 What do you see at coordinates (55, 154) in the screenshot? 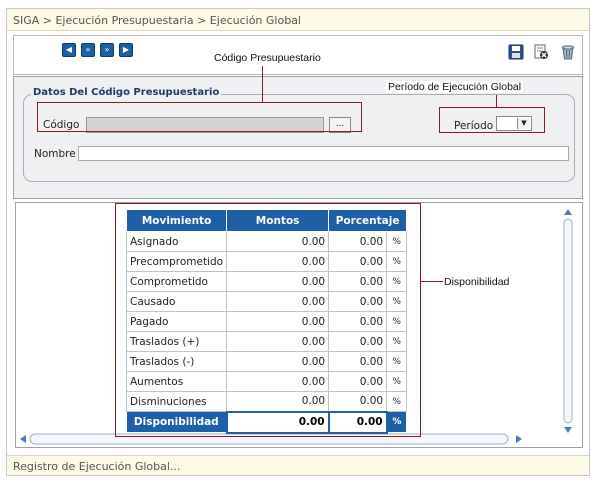
I see `nombre-label: Nombre` at bounding box center [55, 154].